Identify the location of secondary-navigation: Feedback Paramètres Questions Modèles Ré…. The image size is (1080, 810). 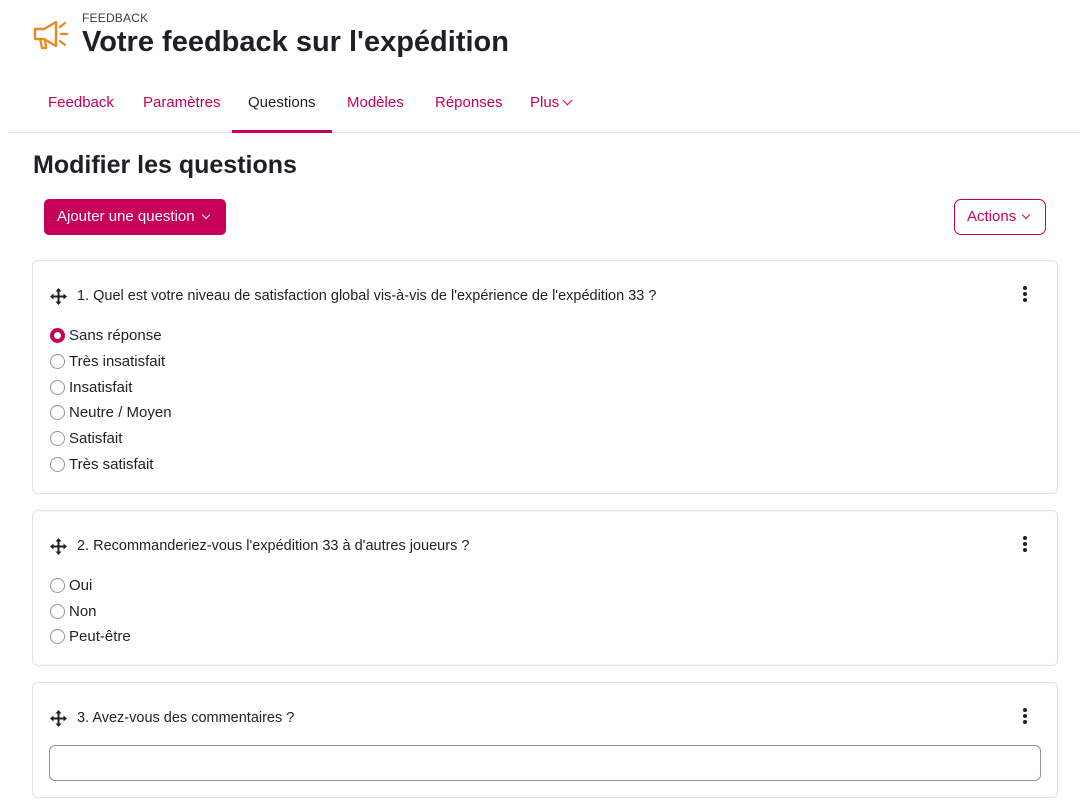
(544, 108).